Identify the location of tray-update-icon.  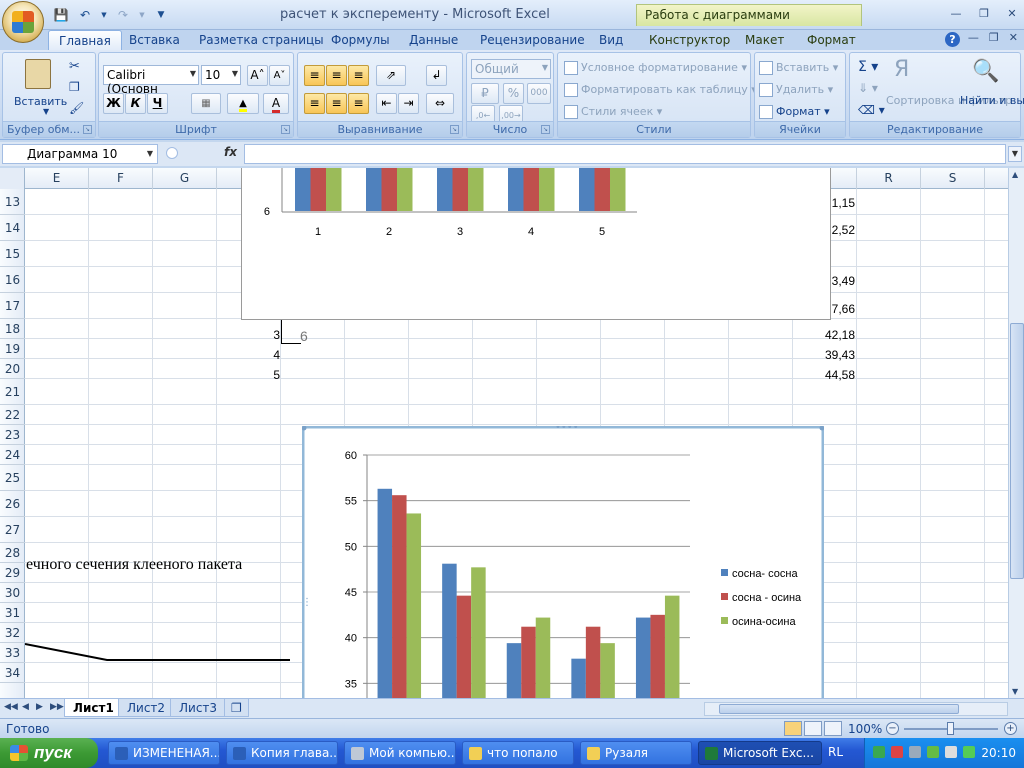
(915, 752).